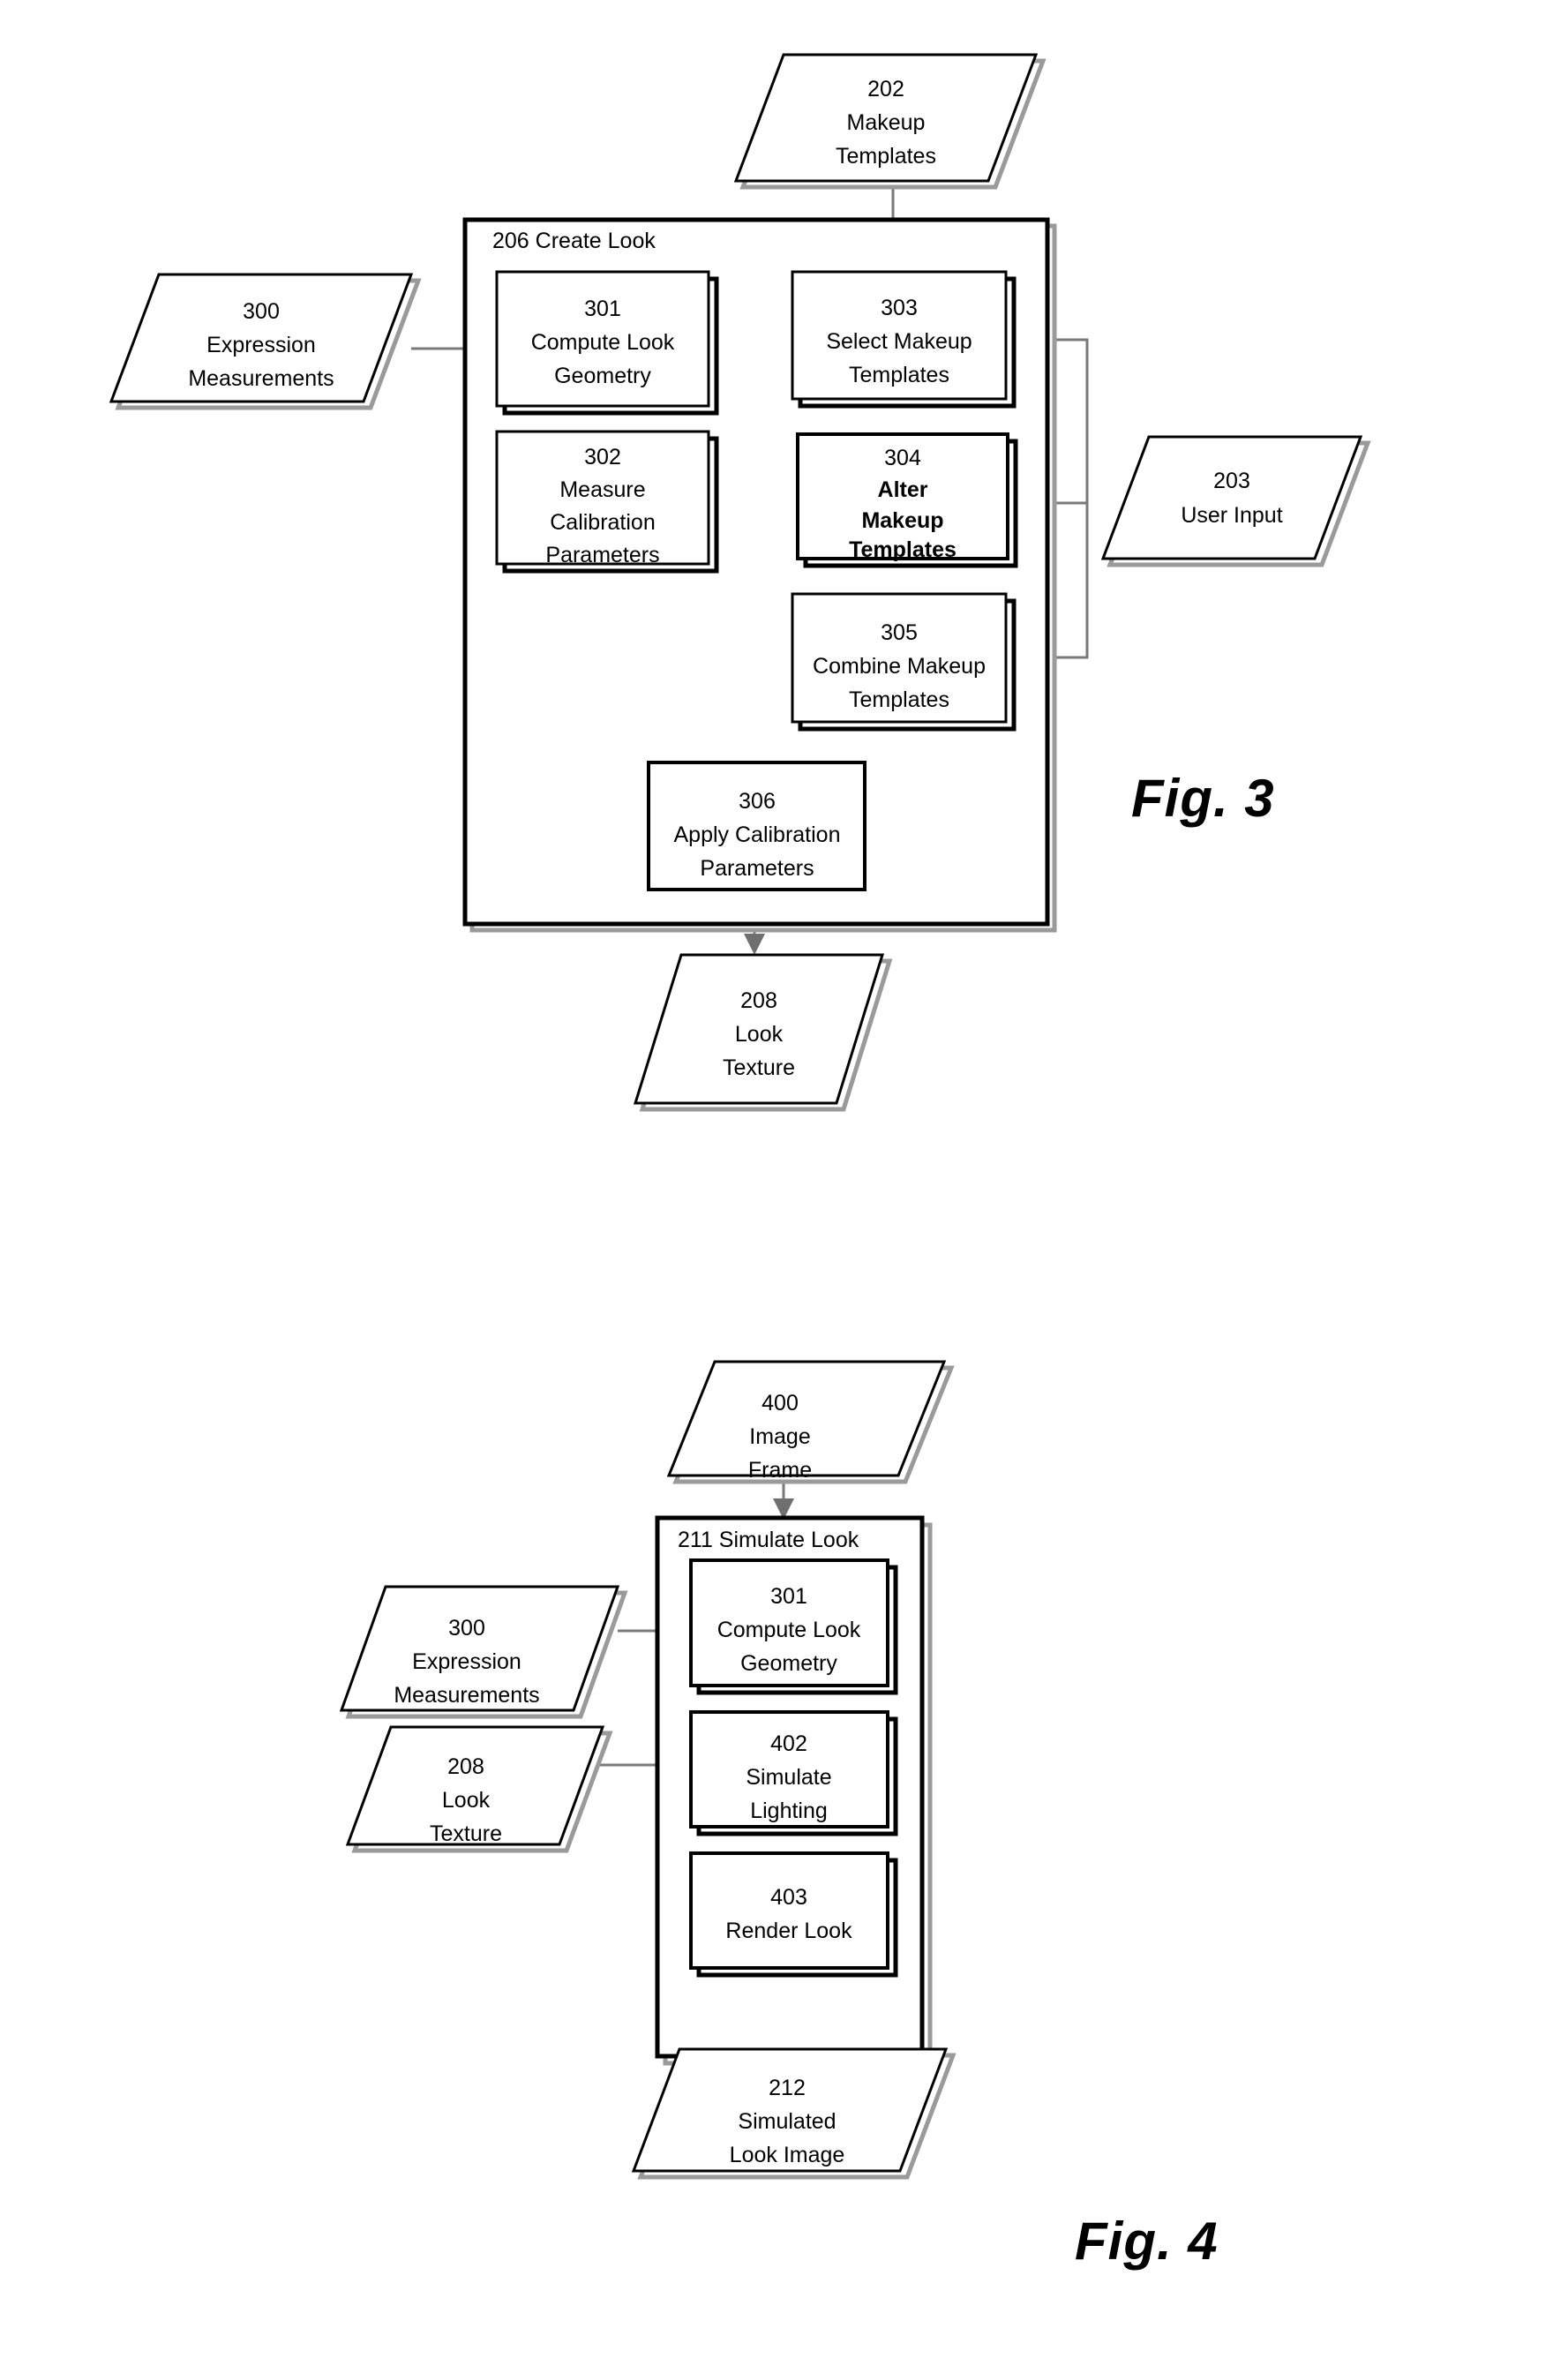 The image size is (1568, 2358). I want to click on node-203-number: 203, so click(1231, 481).